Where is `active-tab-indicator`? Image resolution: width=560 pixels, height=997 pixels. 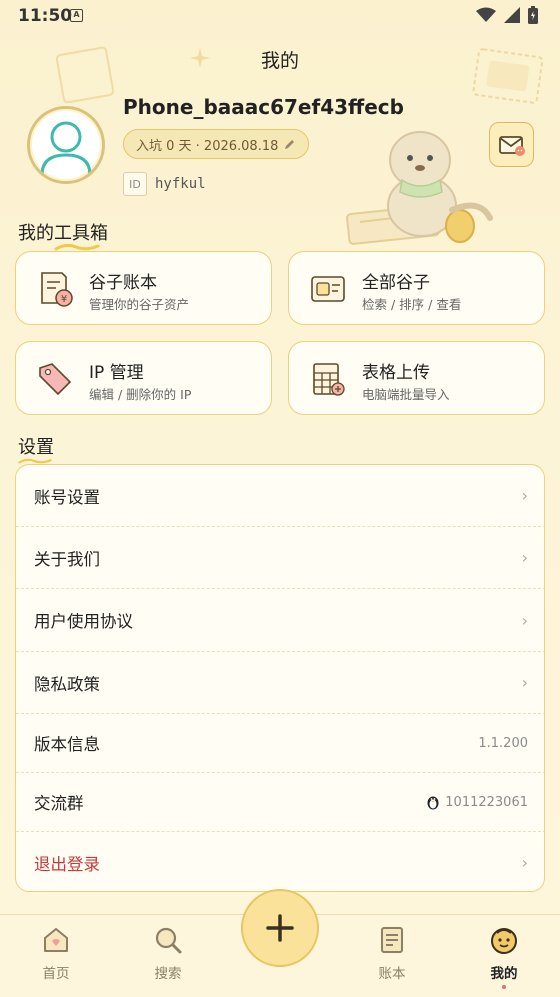
active-tab-indicator is located at coordinates (504, 987).